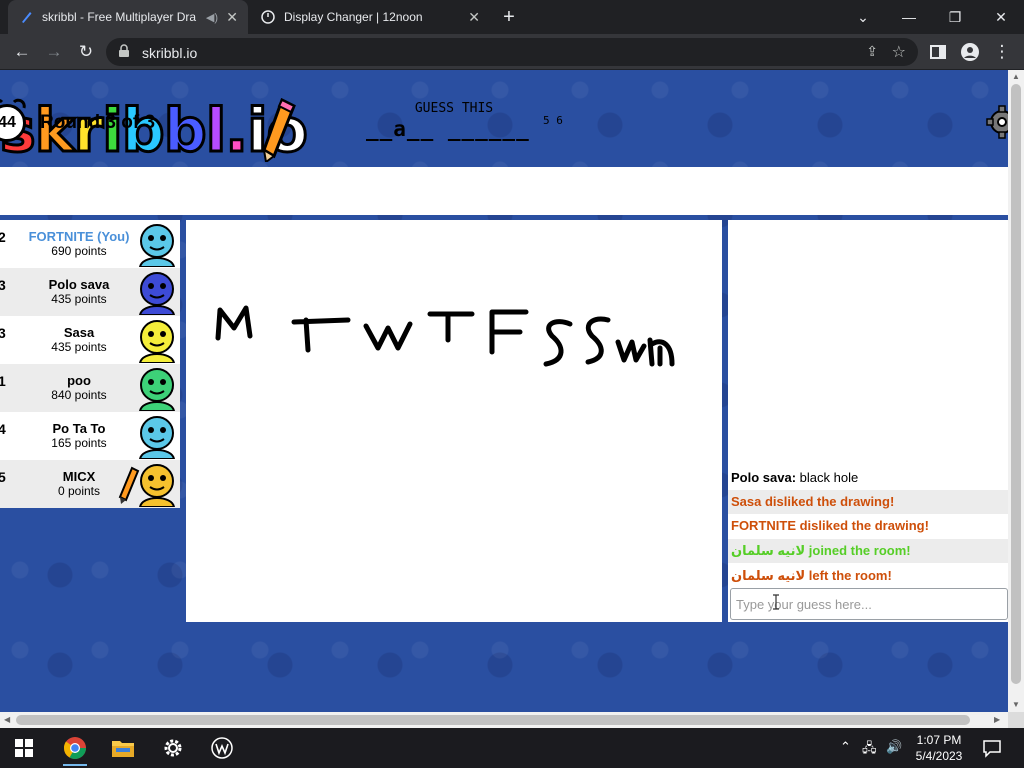 This screenshot has width=1024, height=768. I want to click on sidebar-icon, so click(938, 52).